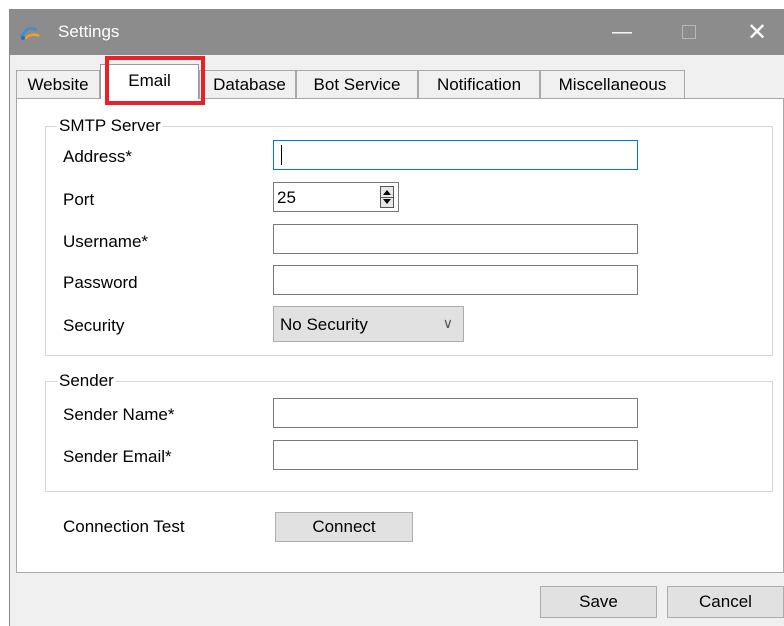  Describe the element at coordinates (336, 197) in the screenshot. I see `port-stepper: 25` at that location.